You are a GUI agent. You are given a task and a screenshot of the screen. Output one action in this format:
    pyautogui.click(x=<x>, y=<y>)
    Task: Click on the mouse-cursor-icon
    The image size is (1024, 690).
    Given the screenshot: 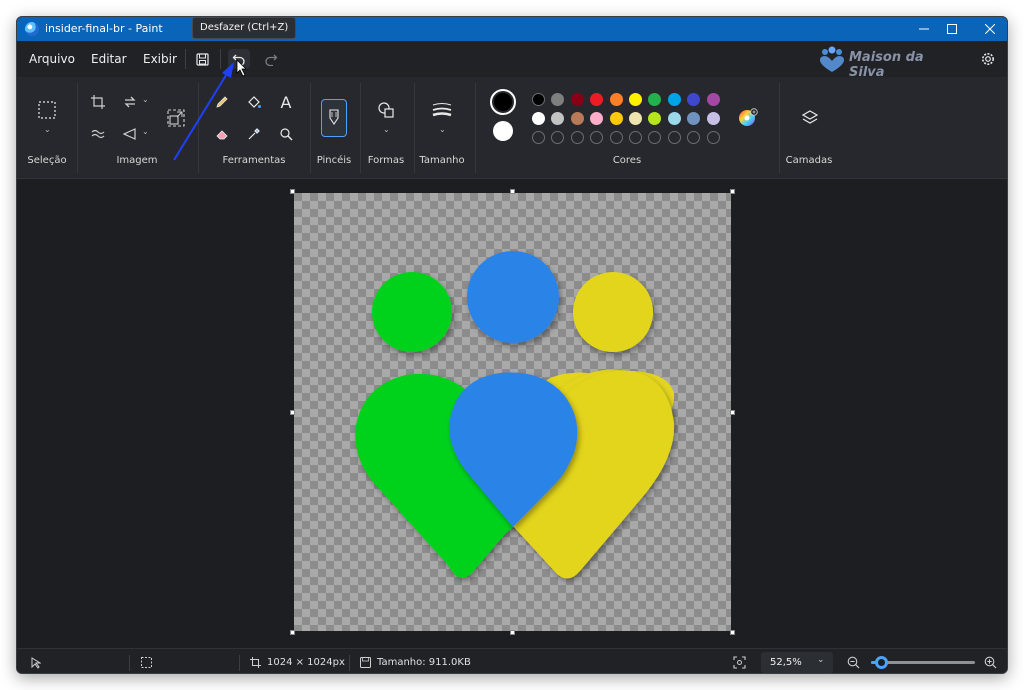 What is the action you would take?
    pyautogui.click(x=241, y=68)
    